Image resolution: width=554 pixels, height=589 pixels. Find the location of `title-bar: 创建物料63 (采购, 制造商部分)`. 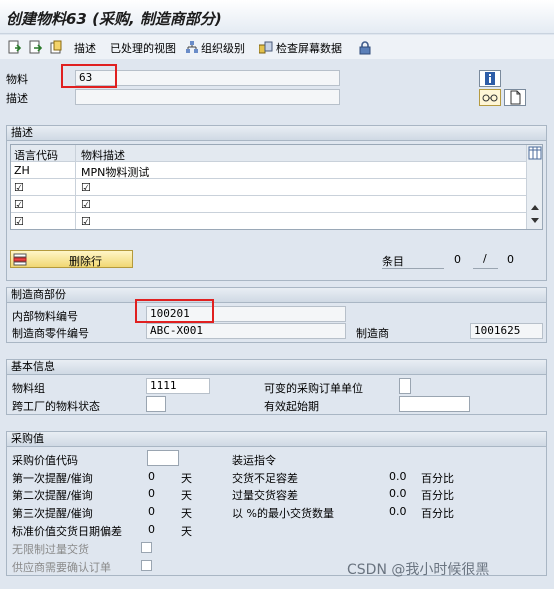

title-bar: 创建物料63 (采购, 制造商部分) is located at coordinates (277, 17).